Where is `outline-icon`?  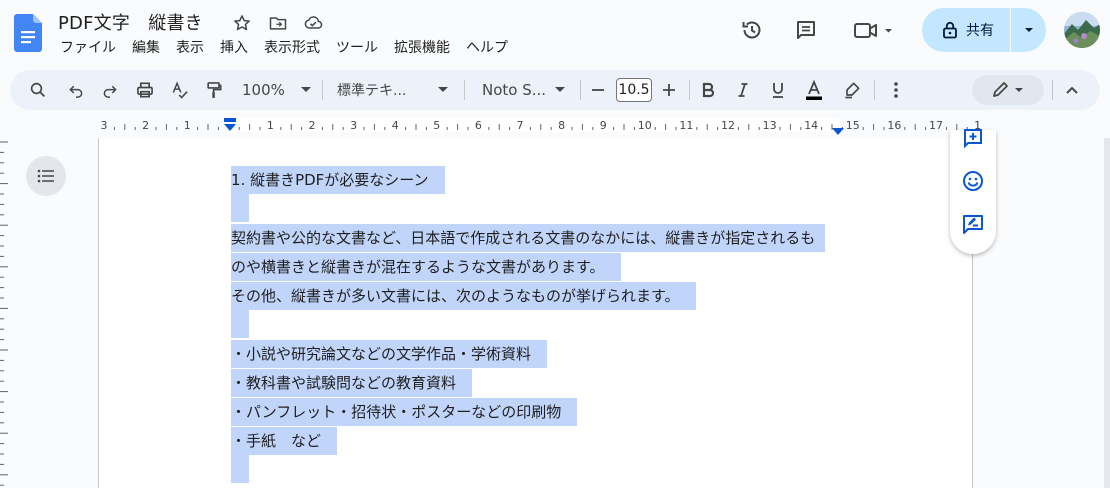
outline-icon is located at coordinates (46, 176).